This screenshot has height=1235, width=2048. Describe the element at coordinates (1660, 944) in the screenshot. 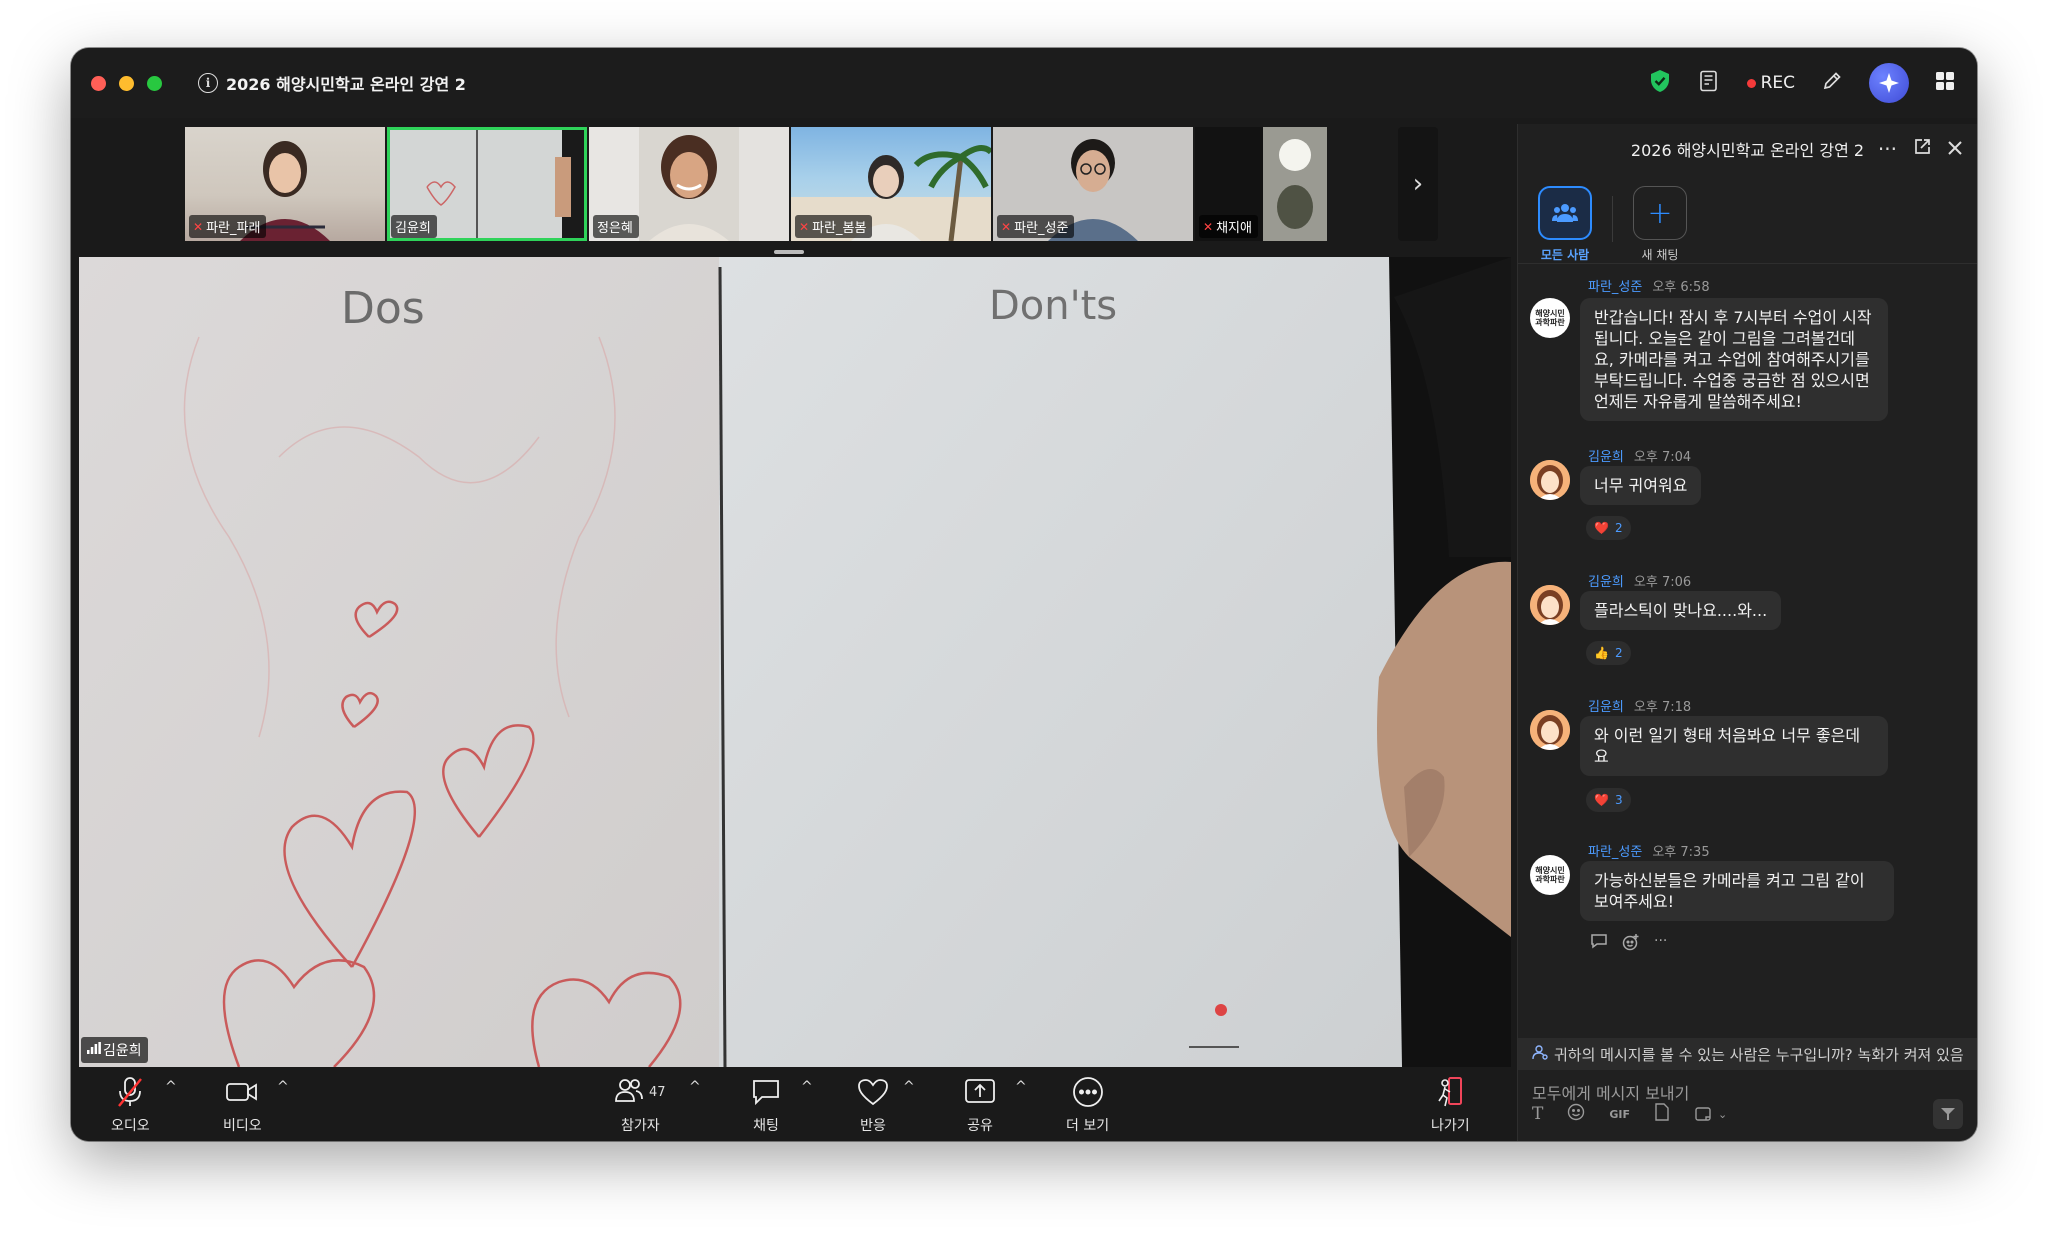

I see `message-more-icon: ···` at that location.